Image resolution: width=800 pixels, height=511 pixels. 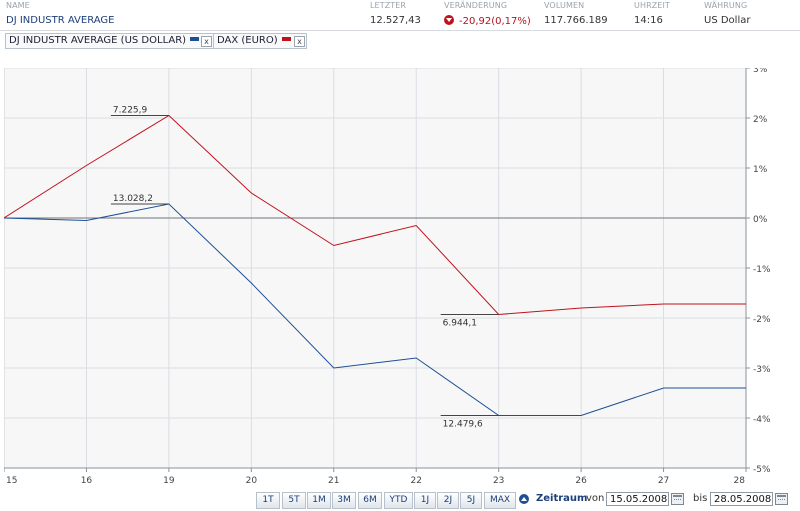 What do you see at coordinates (395, 20) in the screenshot?
I see `quote-last: 12.527,43` at bounding box center [395, 20].